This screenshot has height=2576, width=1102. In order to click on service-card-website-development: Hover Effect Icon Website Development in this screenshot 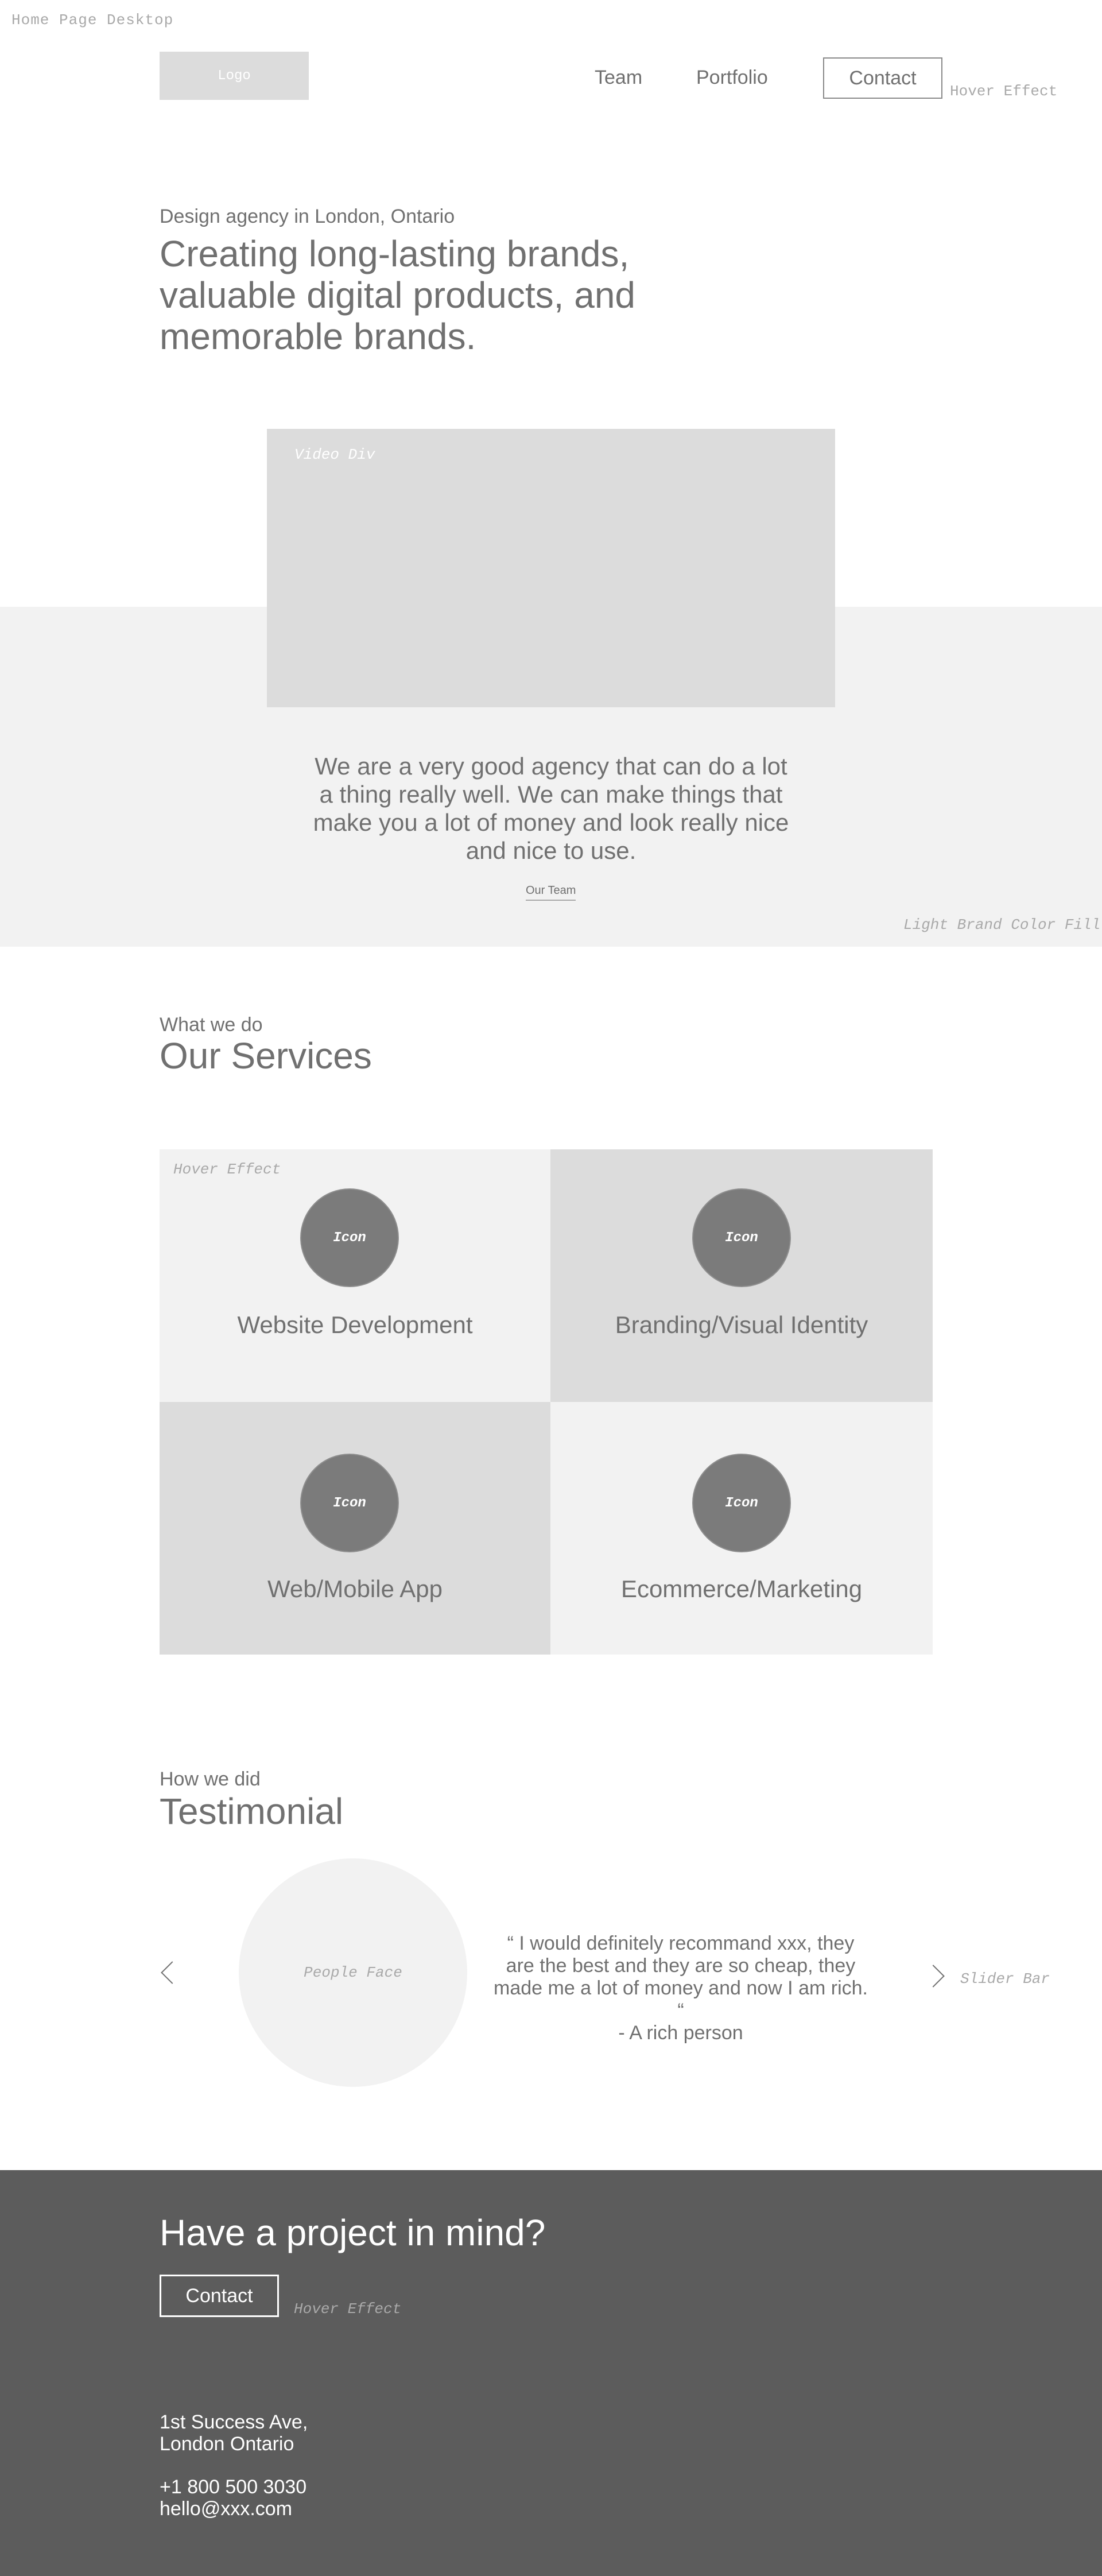, I will do `click(355, 1275)`.